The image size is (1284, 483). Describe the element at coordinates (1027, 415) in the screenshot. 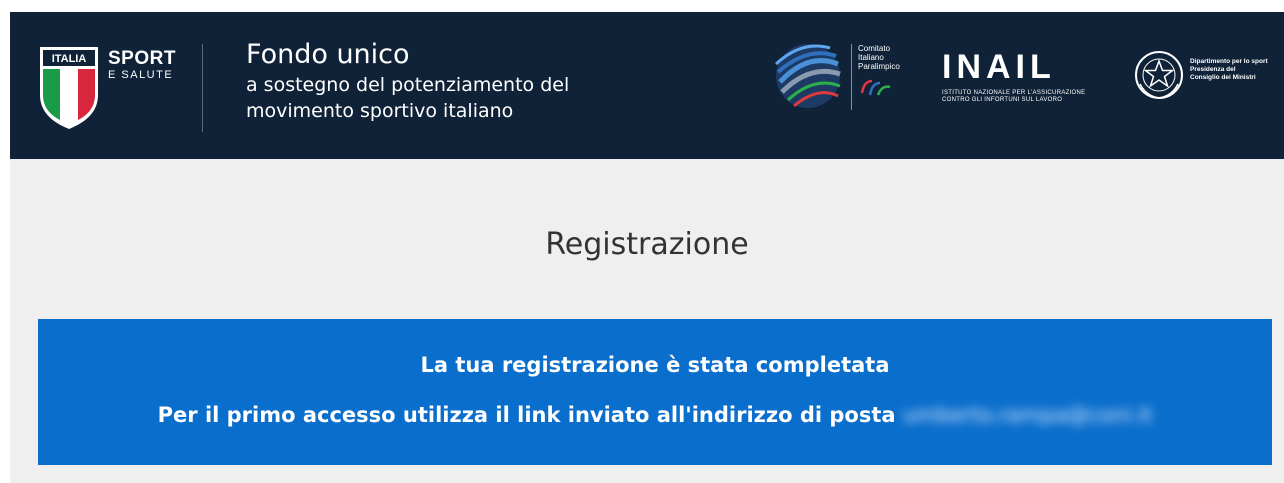

I see `email-address-blurred: umberto.rampa@coni.it` at that location.